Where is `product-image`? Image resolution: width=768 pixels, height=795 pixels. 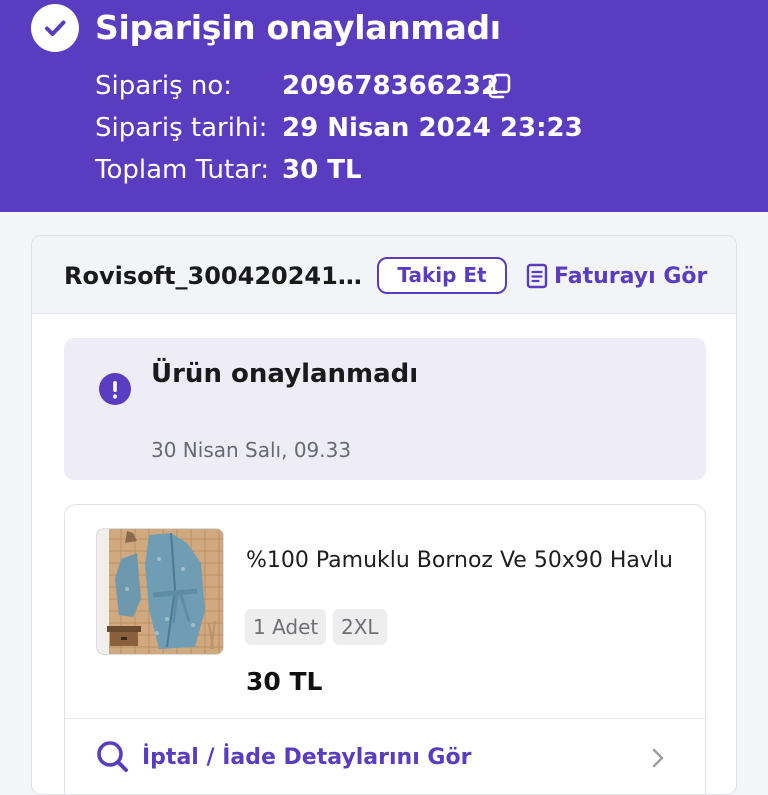
product-image is located at coordinates (160, 591).